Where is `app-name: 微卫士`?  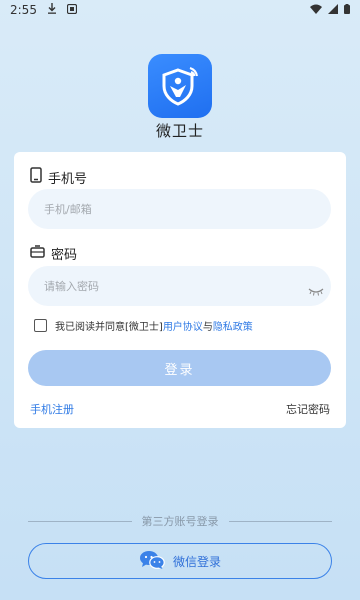 app-name: 微卫士 is located at coordinates (179, 131).